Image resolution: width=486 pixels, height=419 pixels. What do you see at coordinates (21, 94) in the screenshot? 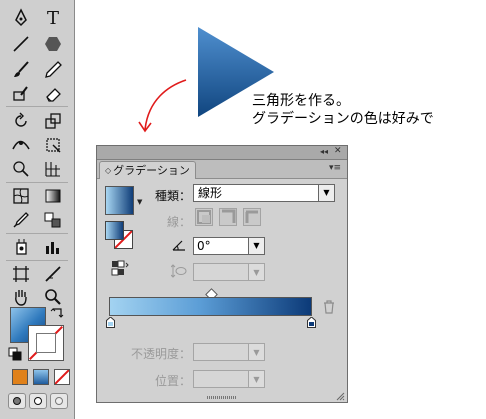
I see `blob-brush-tool-icon` at bounding box center [21, 94].